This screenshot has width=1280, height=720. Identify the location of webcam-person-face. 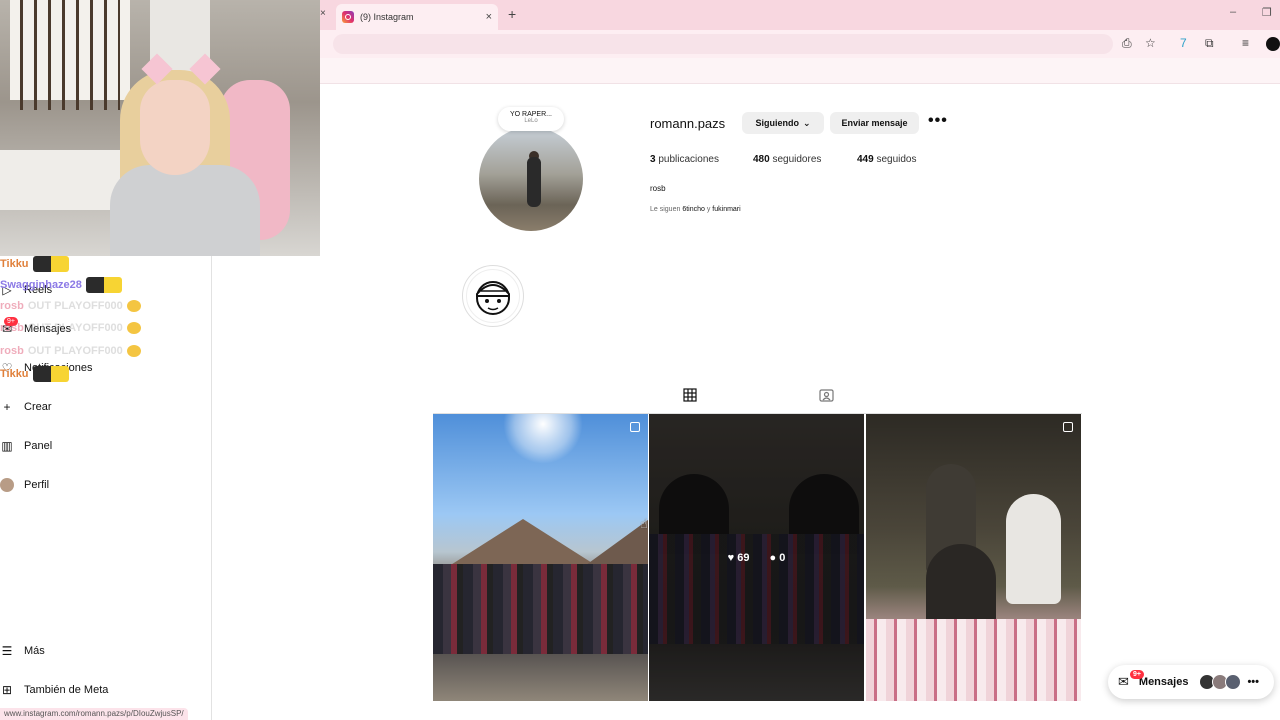
(175, 127).